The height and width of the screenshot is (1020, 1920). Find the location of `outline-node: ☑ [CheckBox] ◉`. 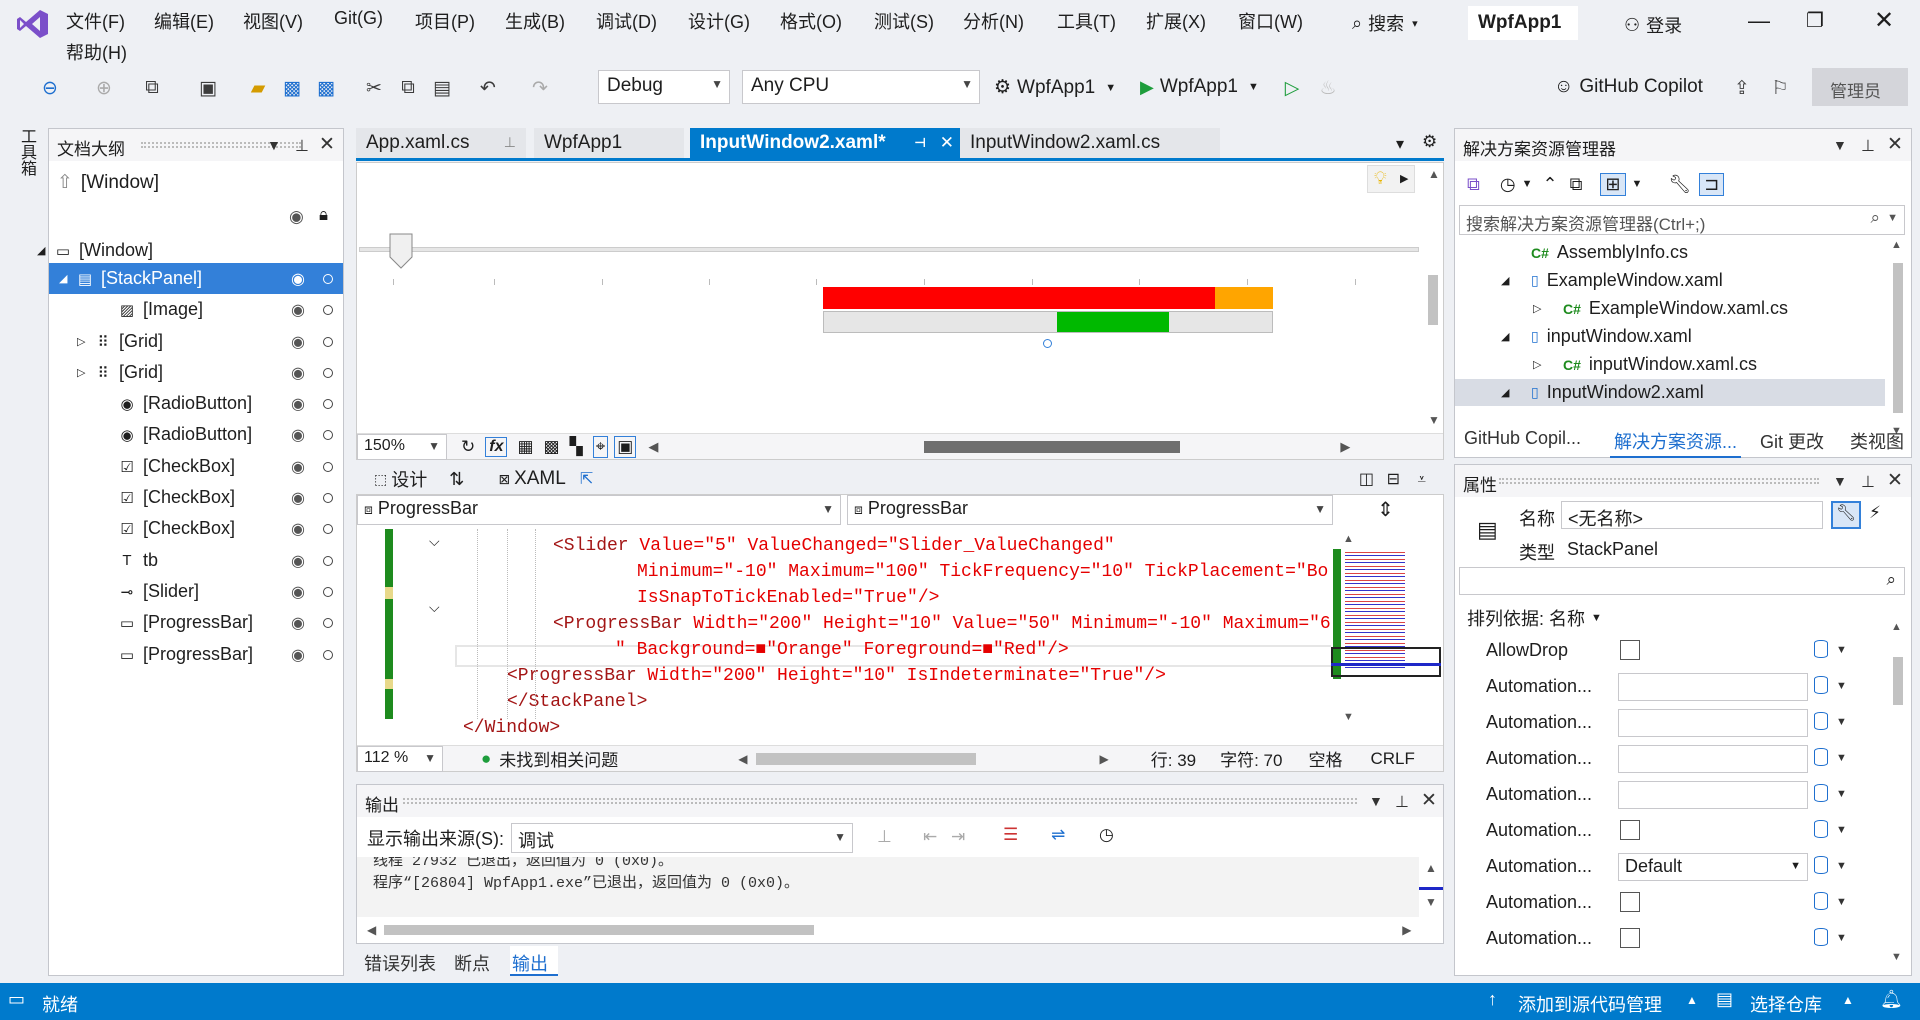

outline-node: ☑ [CheckBox] ◉ is located at coordinates (196, 497).